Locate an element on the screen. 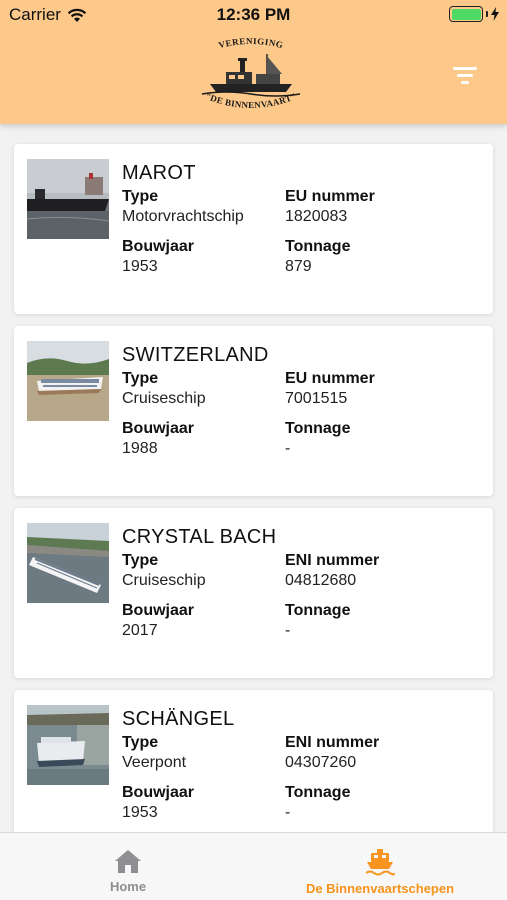 This screenshot has width=507, height=900. tab-home: Home is located at coordinates (128, 866).